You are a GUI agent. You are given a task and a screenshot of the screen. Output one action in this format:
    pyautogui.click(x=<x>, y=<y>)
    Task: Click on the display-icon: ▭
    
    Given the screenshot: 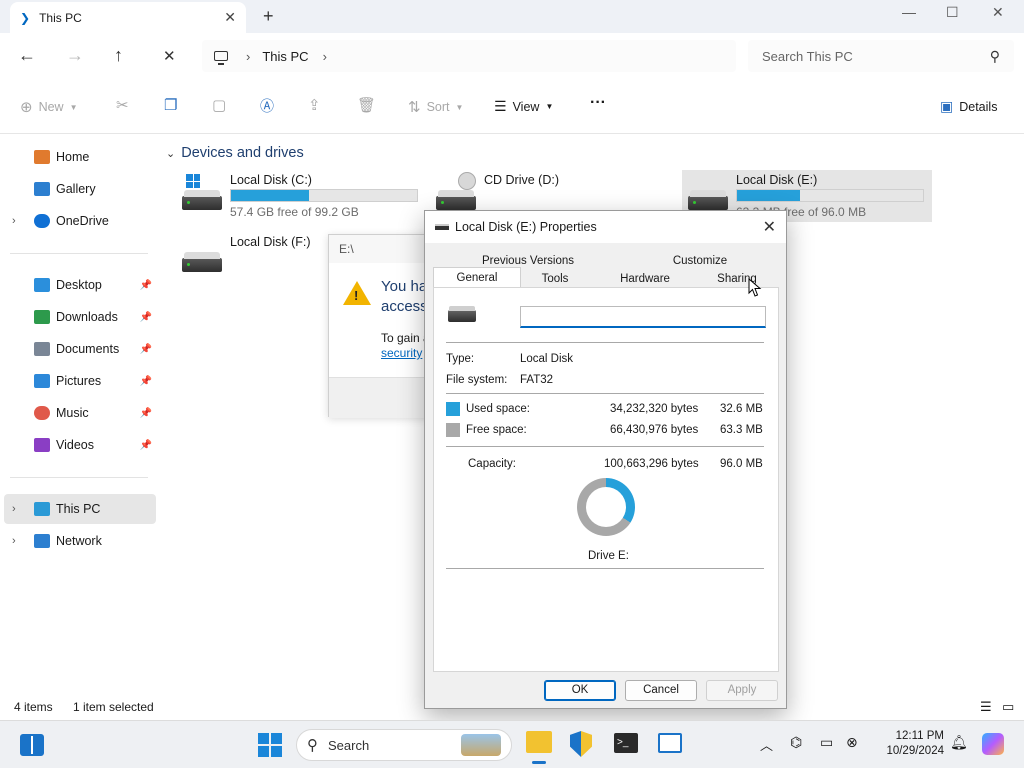 What is the action you would take?
    pyautogui.click(x=826, y=742)
    